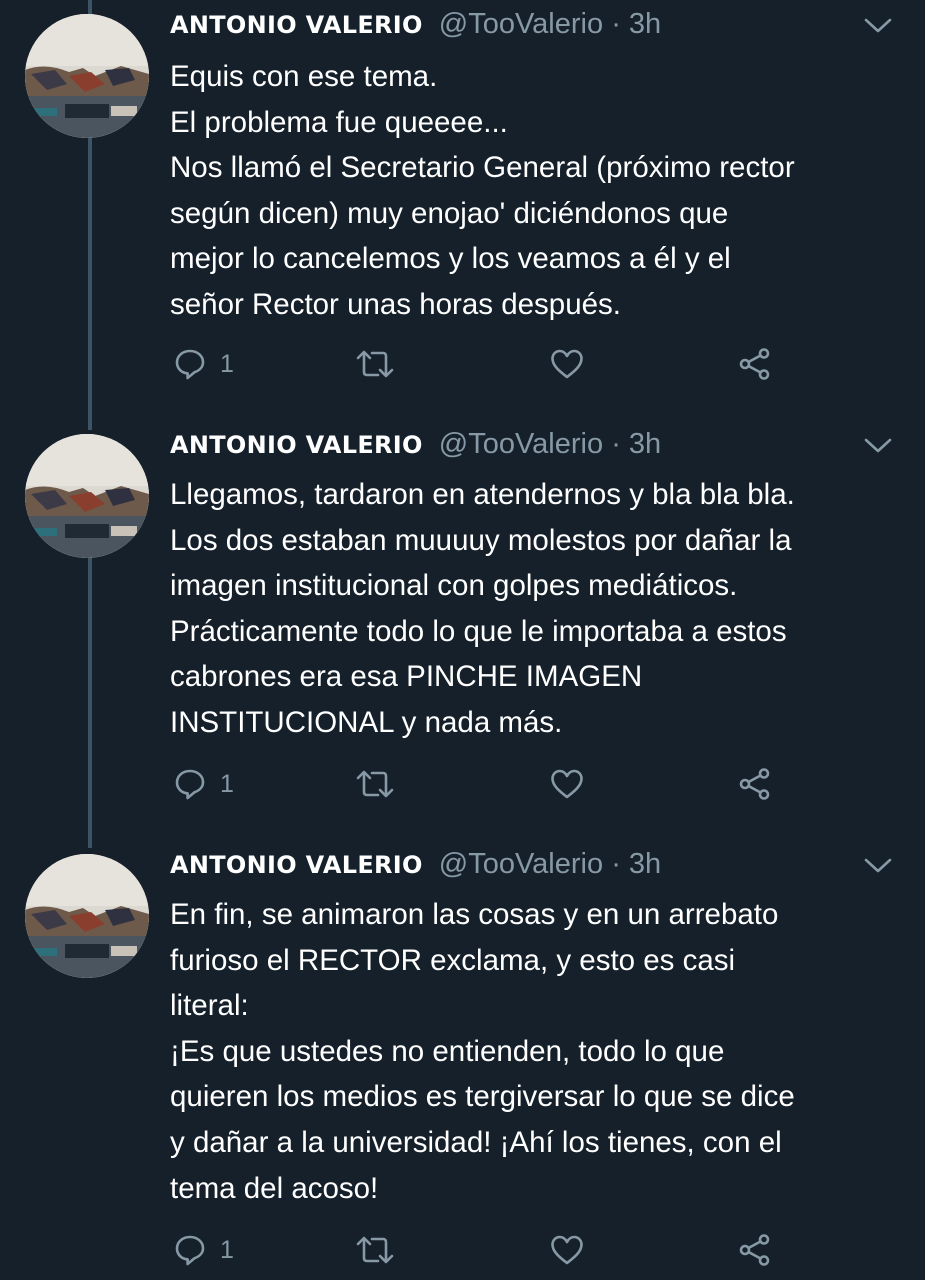  What do you see at coordinates (366, 722) in the screenshot?
I see `tweet-text-line: INSTITUCIONAL y nada más.` at bounding box center [366, 722].